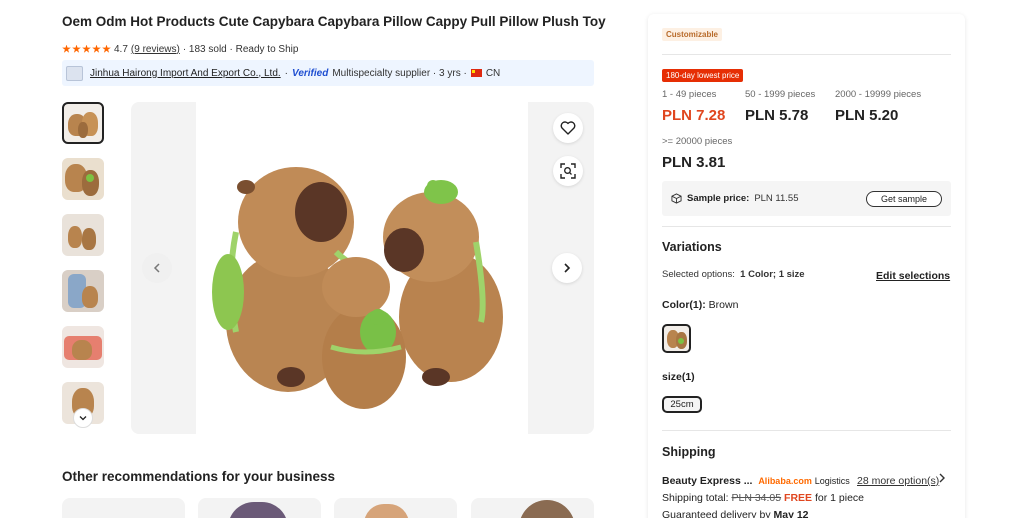 This screenshot has height=518, width=1024. Describe the element at coordinates (718, 198) in the screenshot. I see `sample-price-label: Sample price:` at that location.